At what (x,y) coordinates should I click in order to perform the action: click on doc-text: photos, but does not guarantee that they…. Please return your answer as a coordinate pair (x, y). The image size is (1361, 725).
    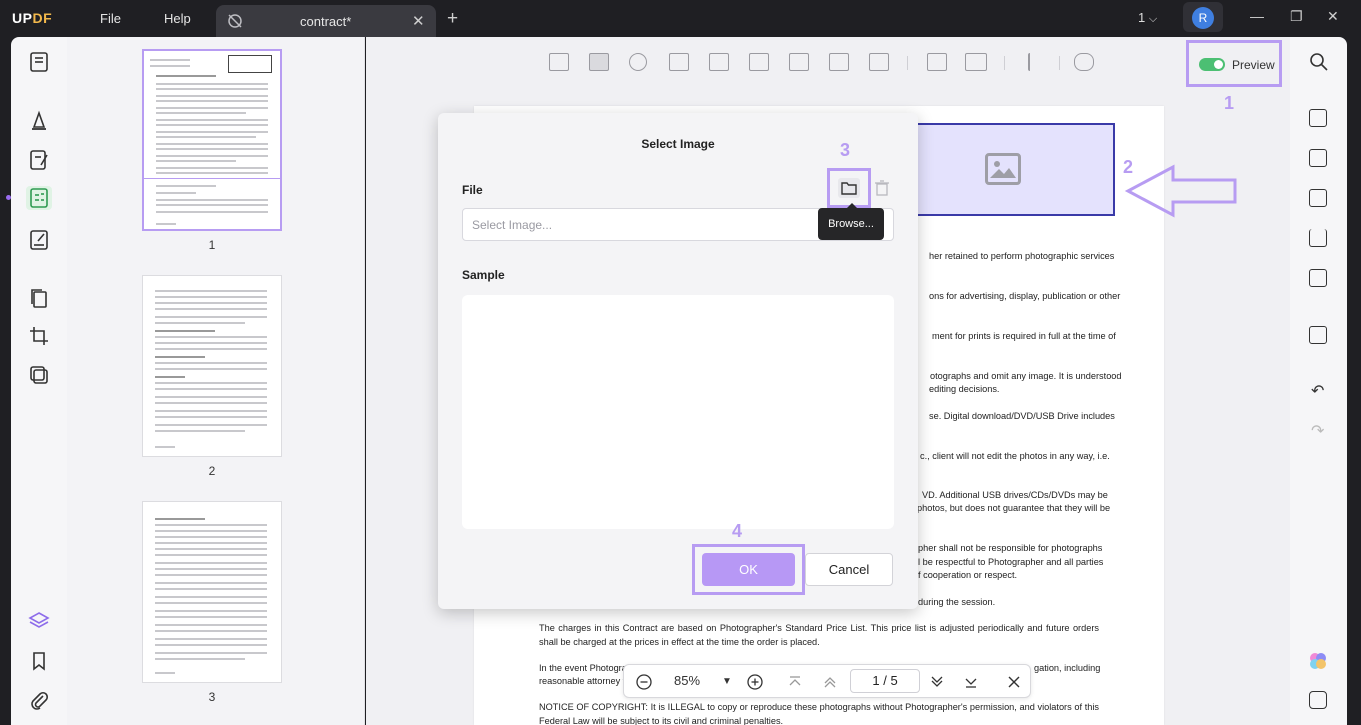
    Looking at the image, I should click on (1014, 508).